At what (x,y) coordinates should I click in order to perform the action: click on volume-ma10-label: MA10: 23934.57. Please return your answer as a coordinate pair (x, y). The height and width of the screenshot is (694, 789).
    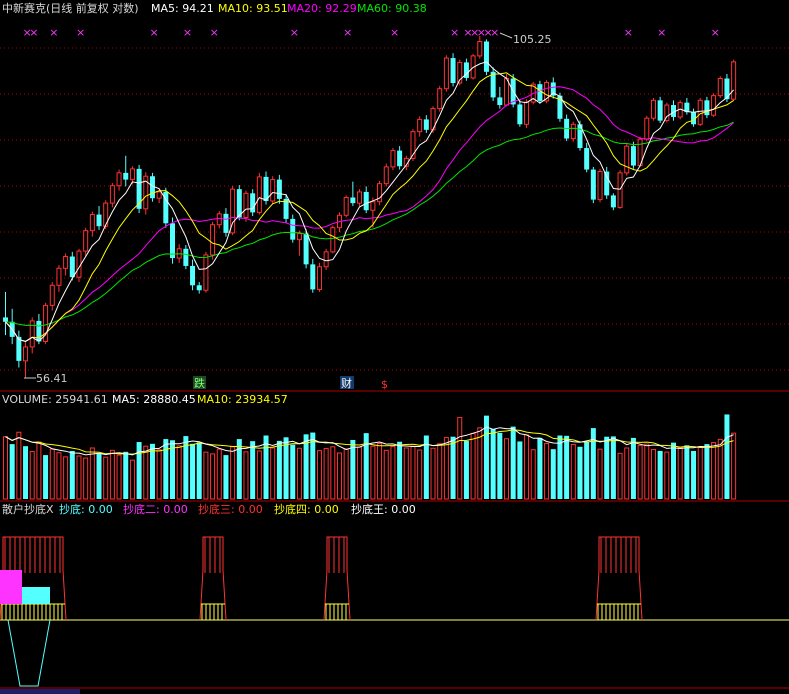
    Looking at the image, I should click on (242, 399).